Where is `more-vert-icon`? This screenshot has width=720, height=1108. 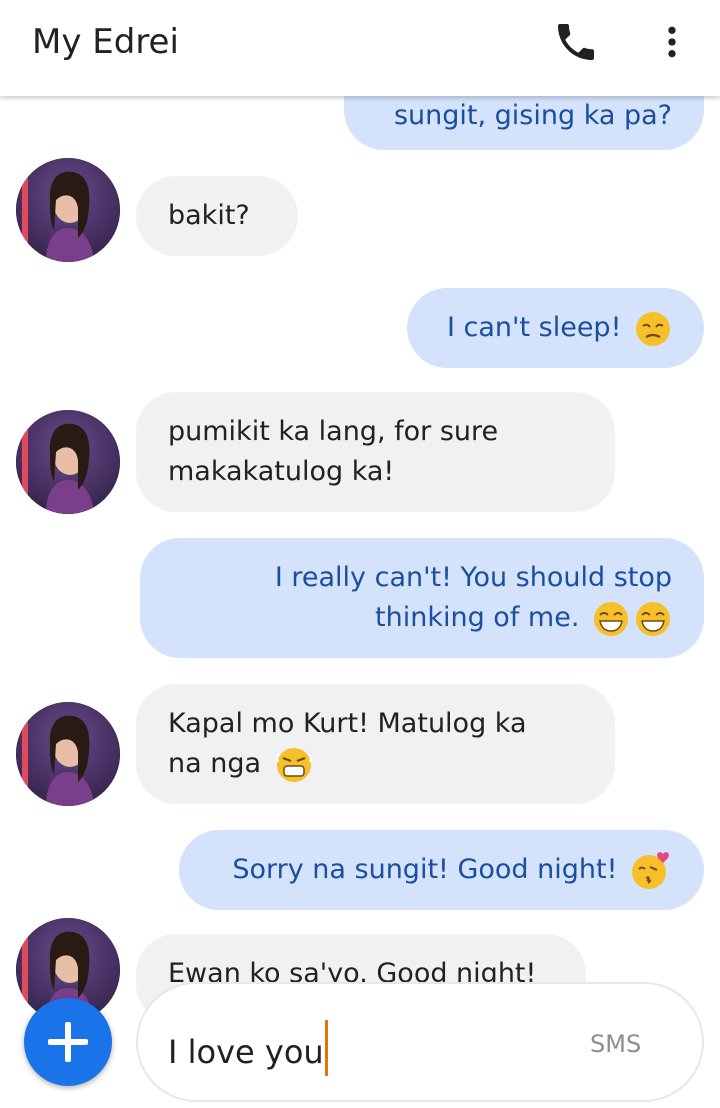
more-vert-icon is located at coordinates (672, 42).